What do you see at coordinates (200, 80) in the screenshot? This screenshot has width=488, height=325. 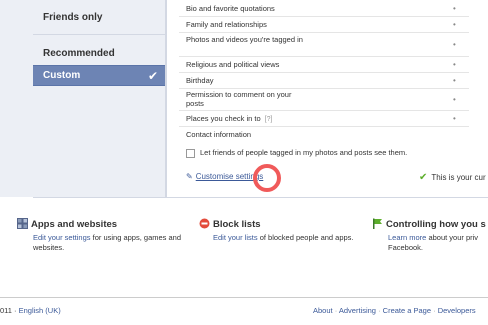 I see `row-label: Birthday` at bounding box center [200, 80].